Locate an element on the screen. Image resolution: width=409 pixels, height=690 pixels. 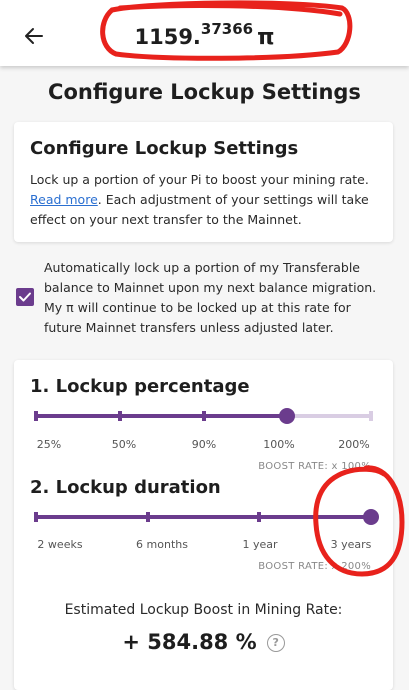
duration-option: 6 months is located at coordinates (162, 544).